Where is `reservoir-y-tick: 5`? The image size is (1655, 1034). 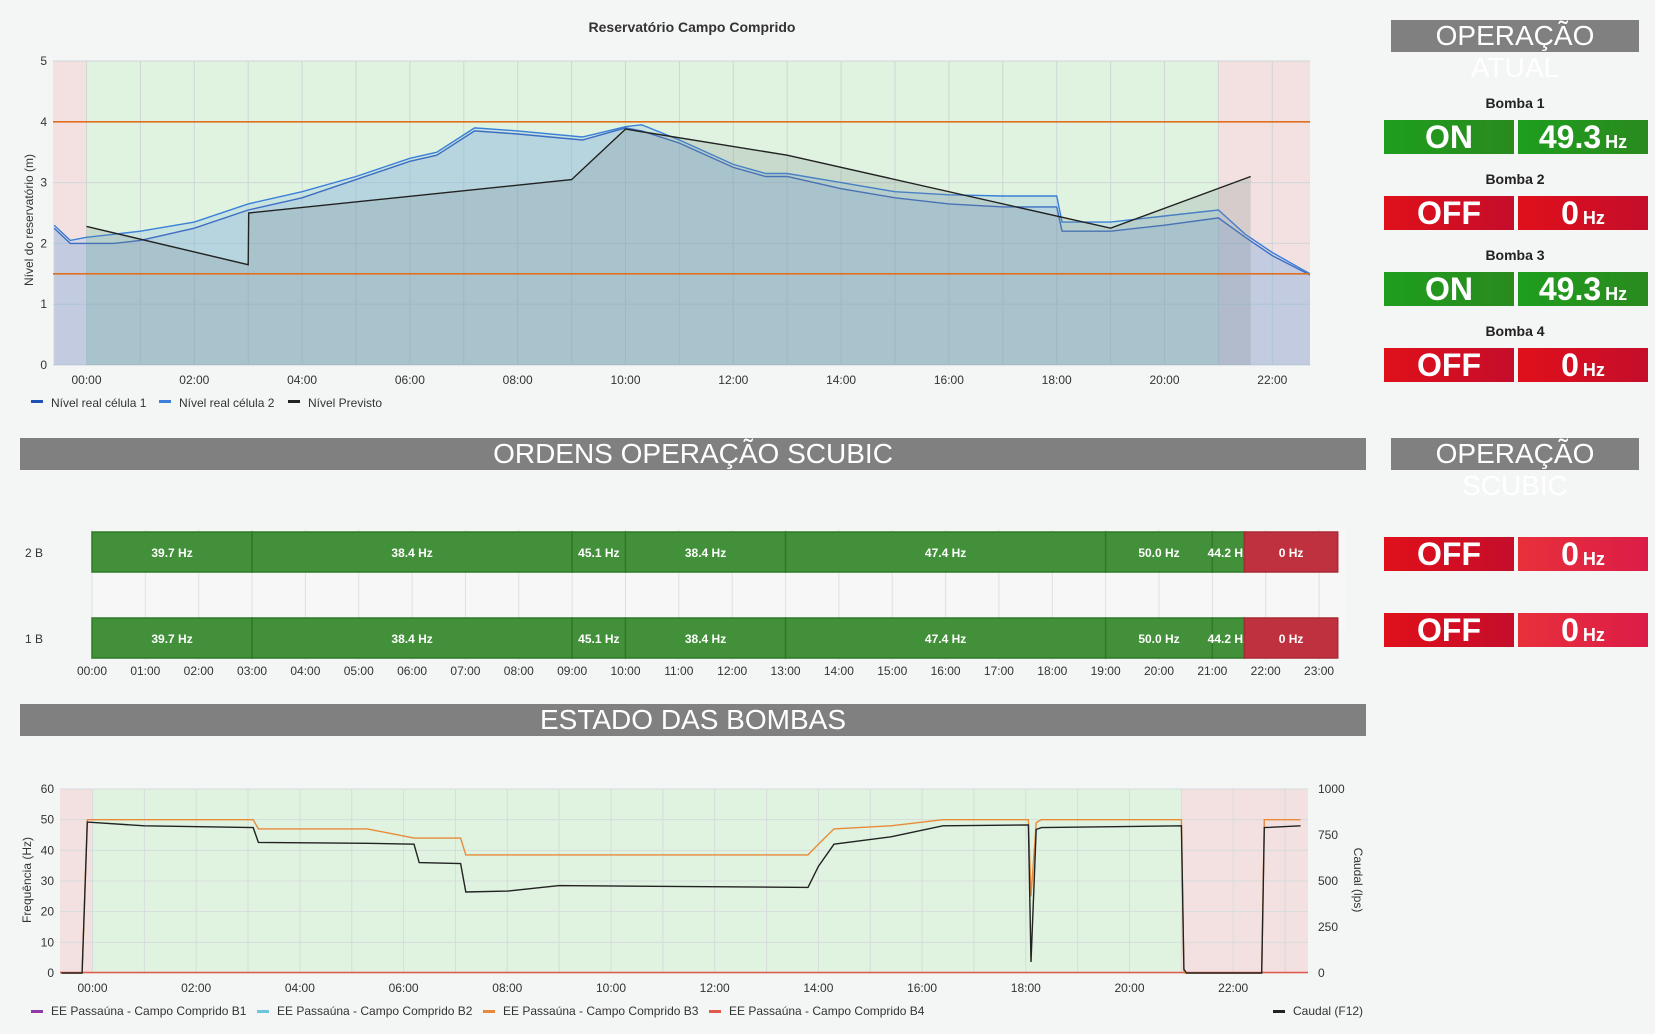
reservoir-y-tick: 5 is located at coordinates (43, 61).